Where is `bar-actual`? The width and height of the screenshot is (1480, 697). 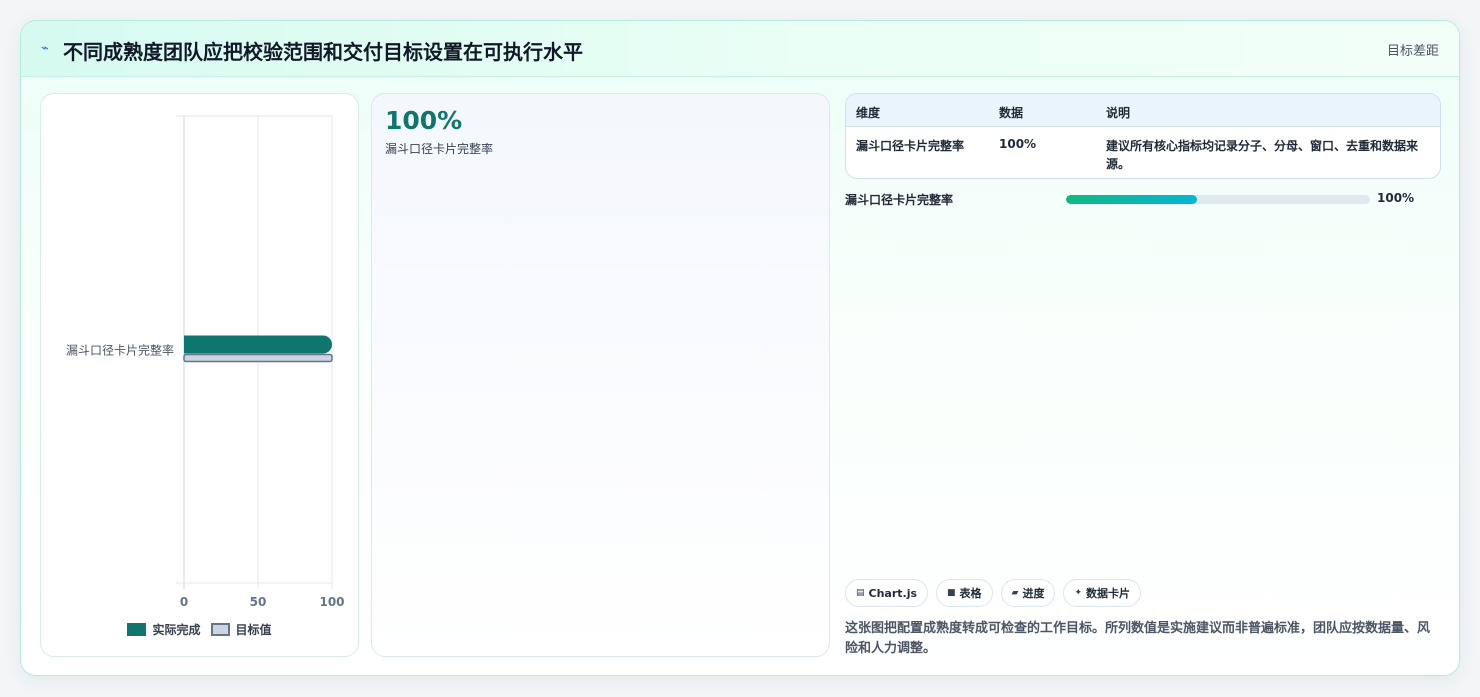 bar-actual is located at coordinates (258, 344).